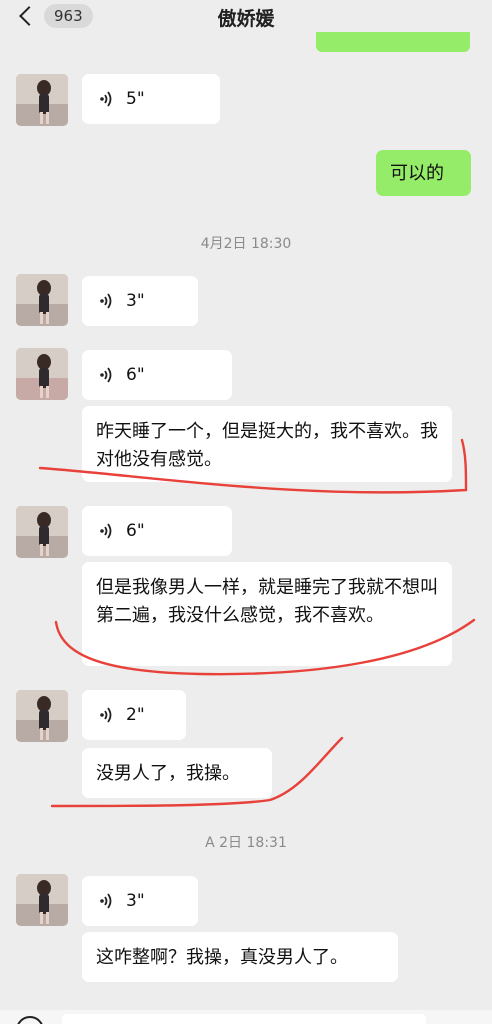 This screenshot has width=492, height=1024. I want to click on message-text: 可以的, so click(417, 173).